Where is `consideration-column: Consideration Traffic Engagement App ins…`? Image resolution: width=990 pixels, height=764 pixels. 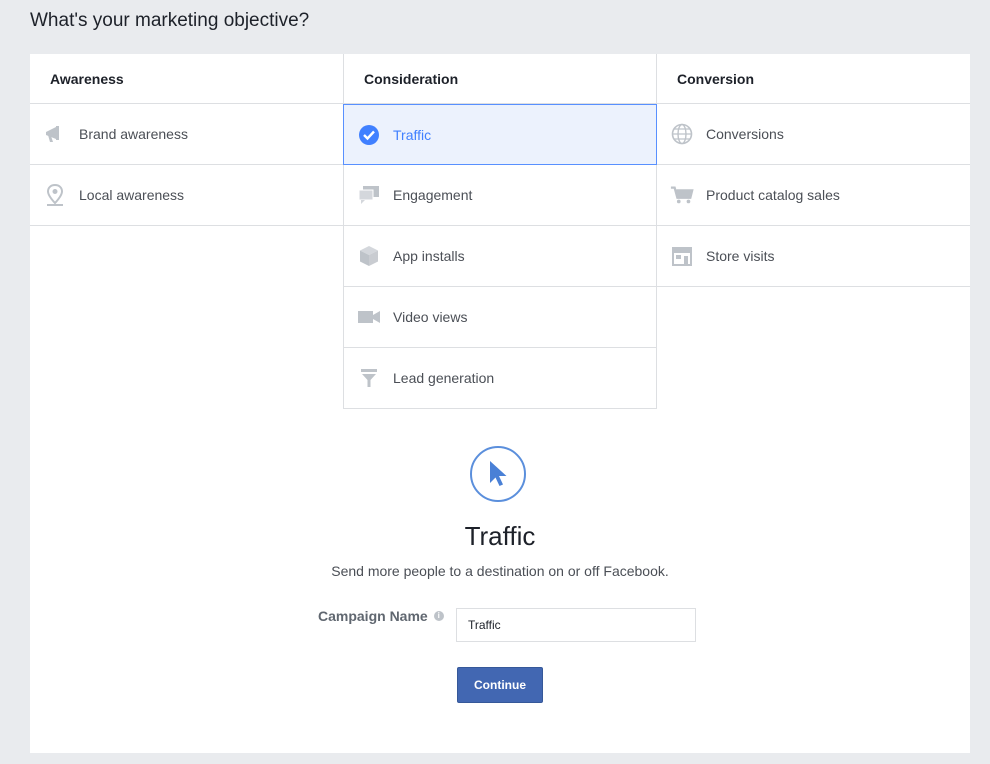
consideration-column: Consideration Traffic Engagement App ins… is located at coordinates (500, 231).